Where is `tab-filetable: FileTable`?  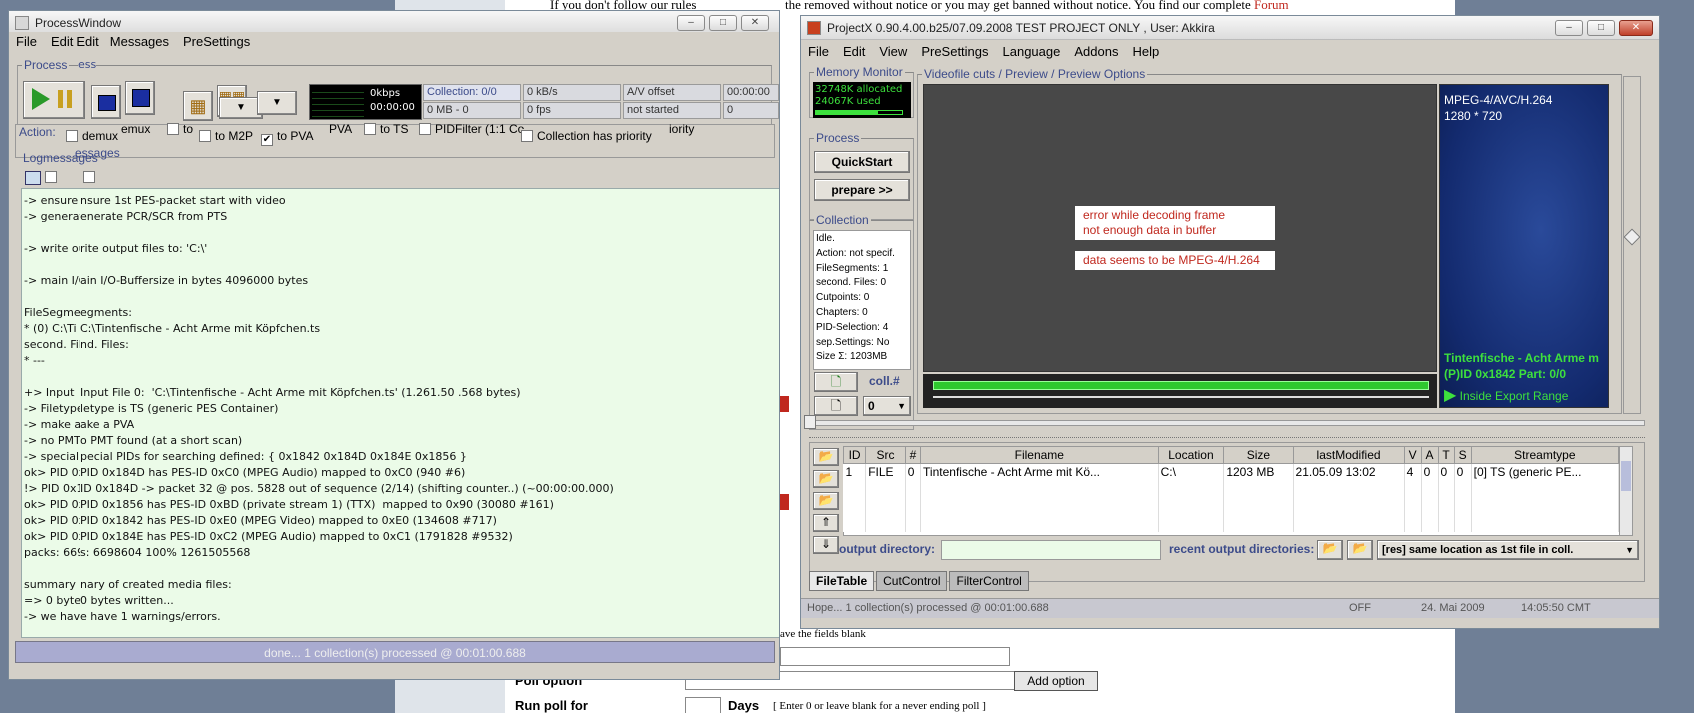
tab-filetable: FileTable is located at coordinates (842, 581).